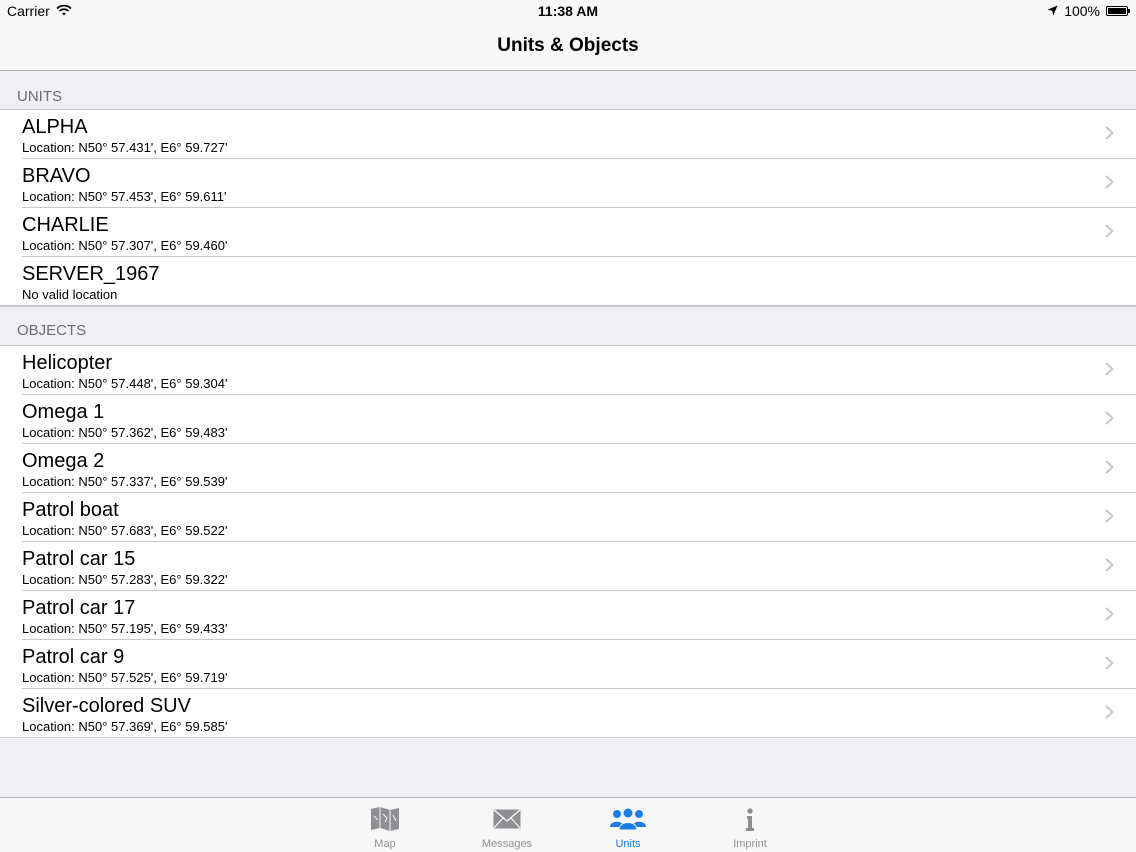 The height and width of the screenshot is (852, 1136). What do you see at coordinates (750, 844) in the screenshot?
I see `tab-label: Imprint` at bounding box center [750, 844].